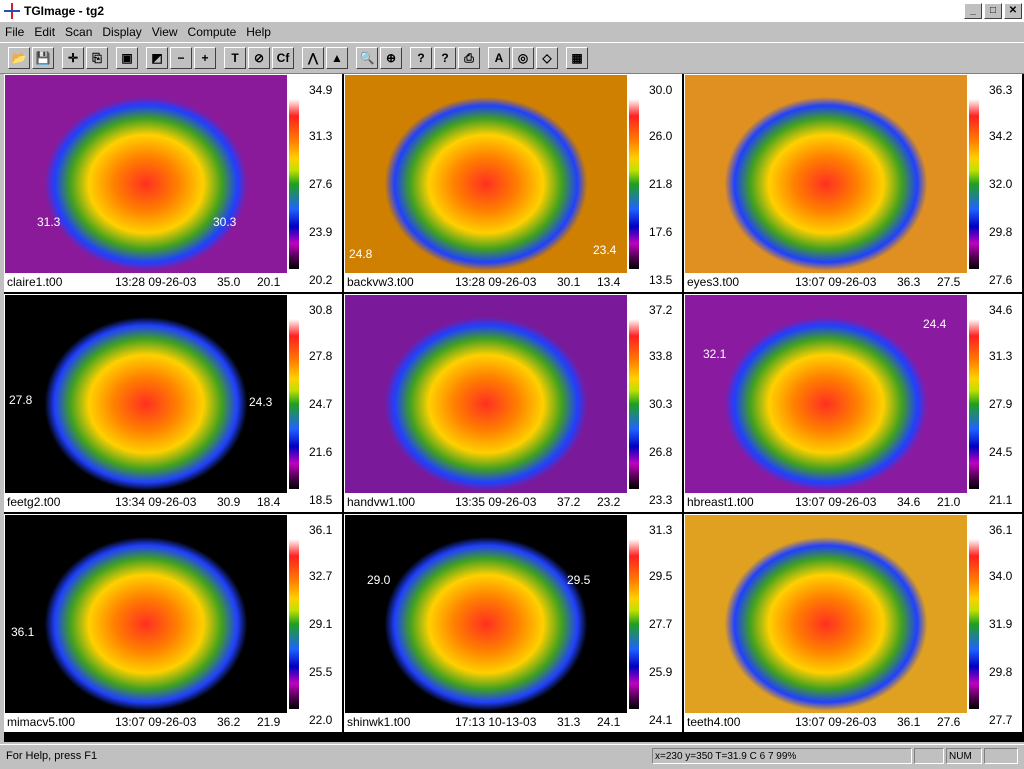 This screenshot has width=1024, height=769. Describe the element at coordinates (1013, 11) in the screenshot. I see `close-button: ✕` at that location.